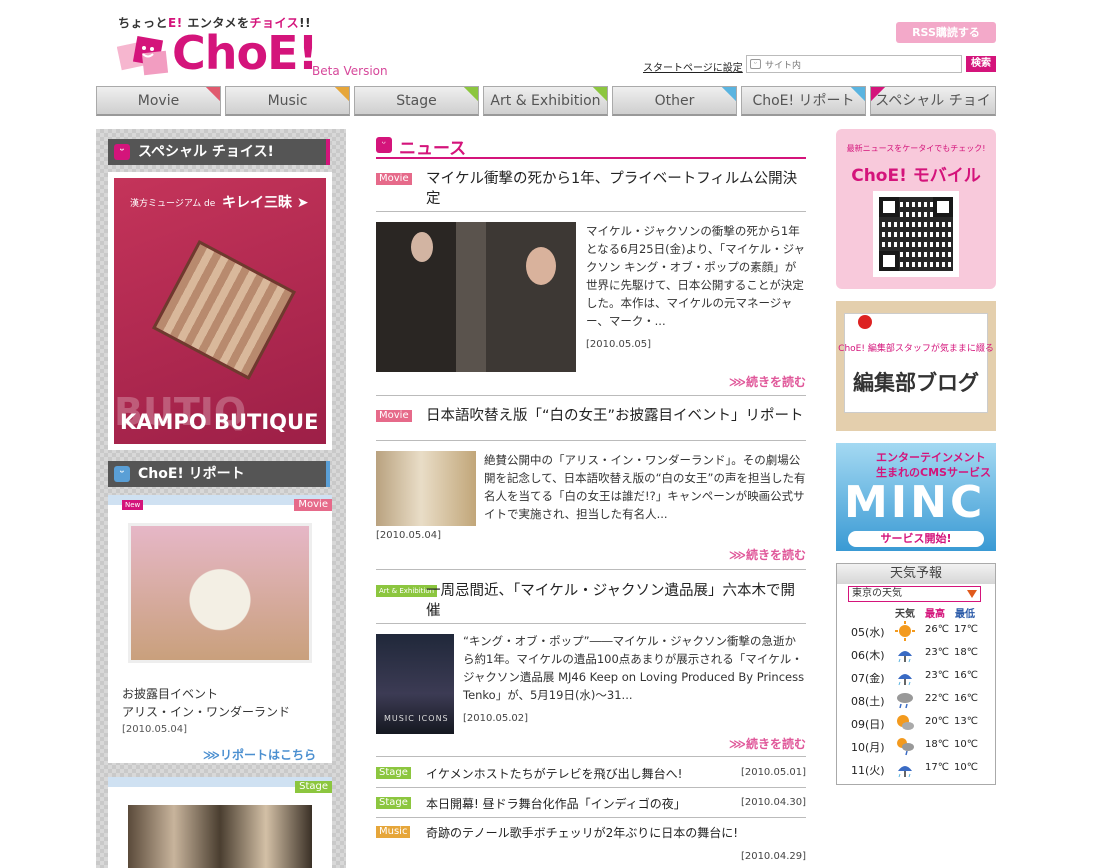 The height and width of the screenshot is (868, 1110). I want to click on site-search-input: ᵕ サイト内, so click(854, 64).